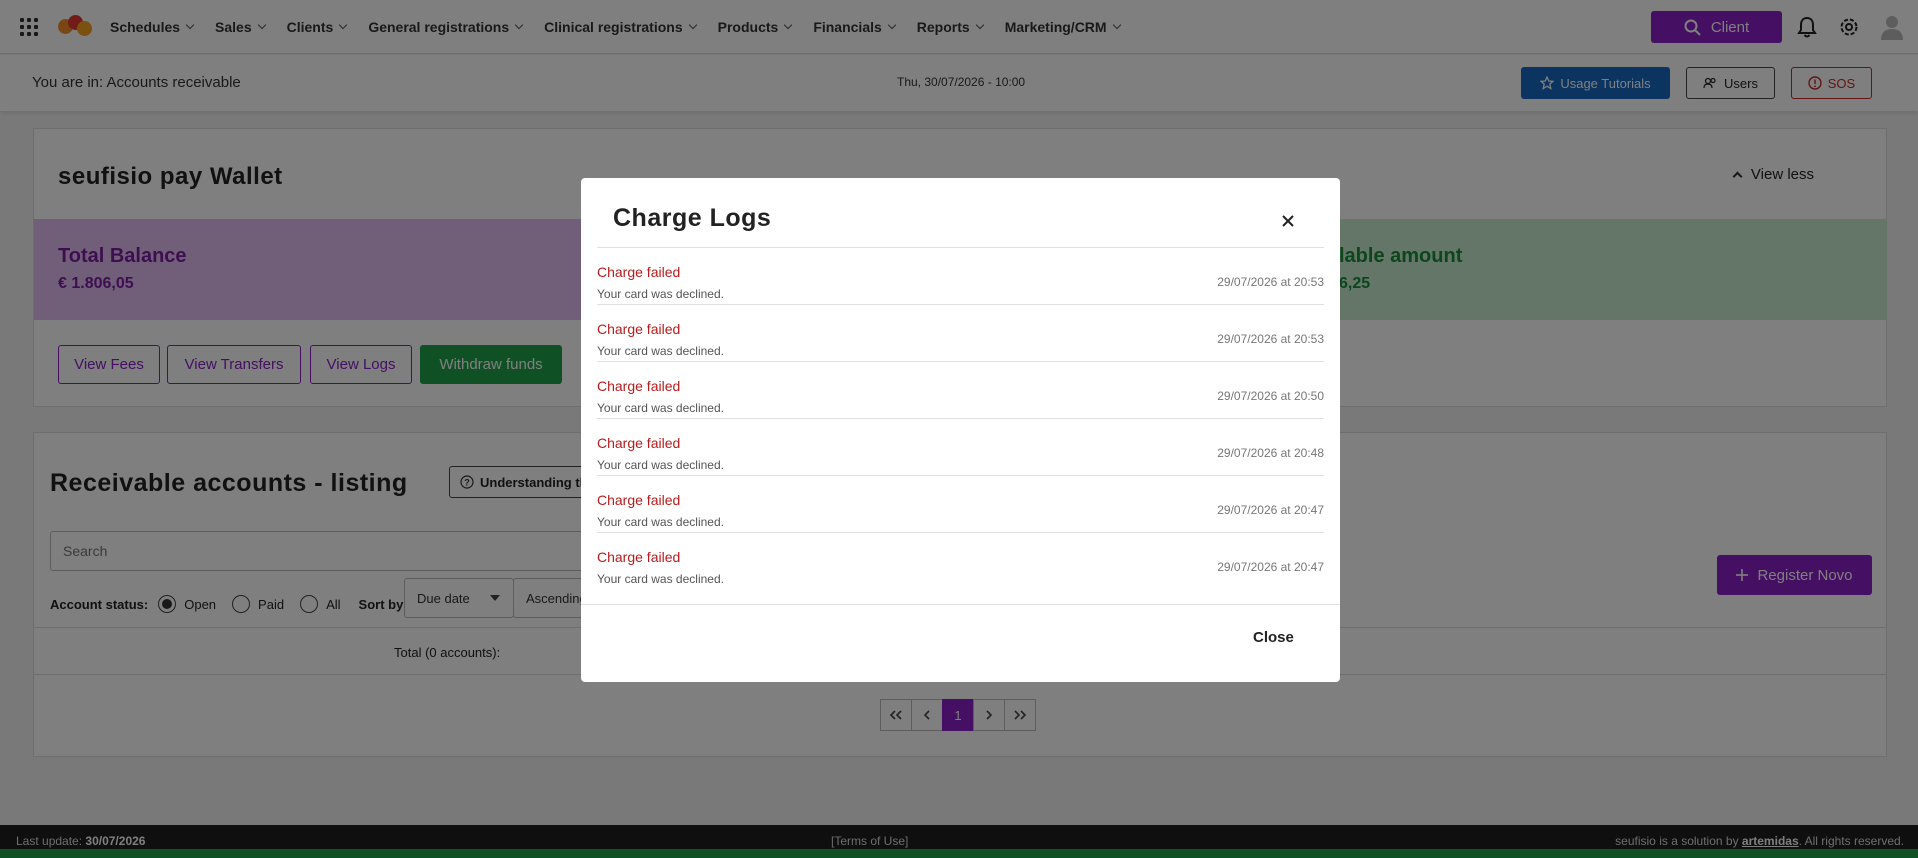  What do you see at coordinates (1270, 453) in the screenshot?
I see `log-date: 29/07/2026 at 20:48` at bounding box center [1270, 453].